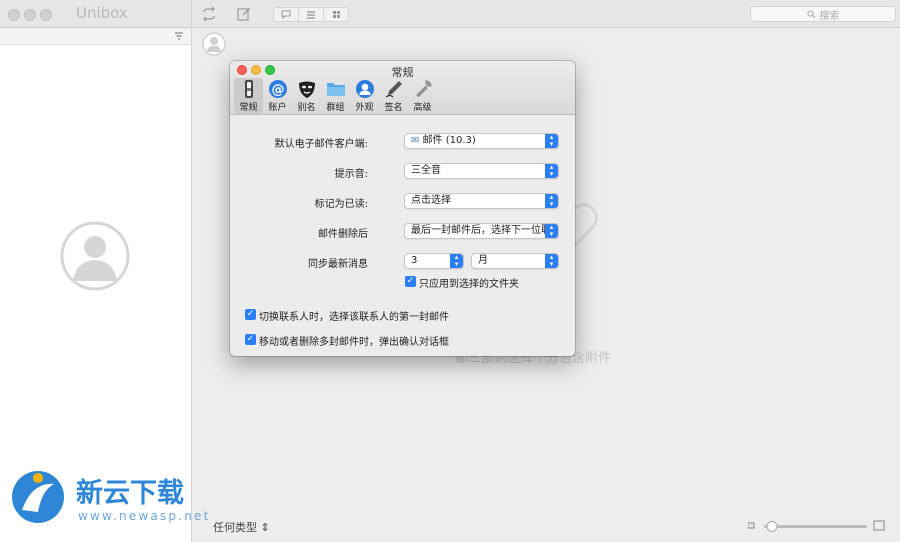  Describe the element at coordinates (402, 141) in the screenshot. I see `default-client-row: 默认电子邮件客户端: ✉ 邮件 (10.3) ▴ ▾` at that location.